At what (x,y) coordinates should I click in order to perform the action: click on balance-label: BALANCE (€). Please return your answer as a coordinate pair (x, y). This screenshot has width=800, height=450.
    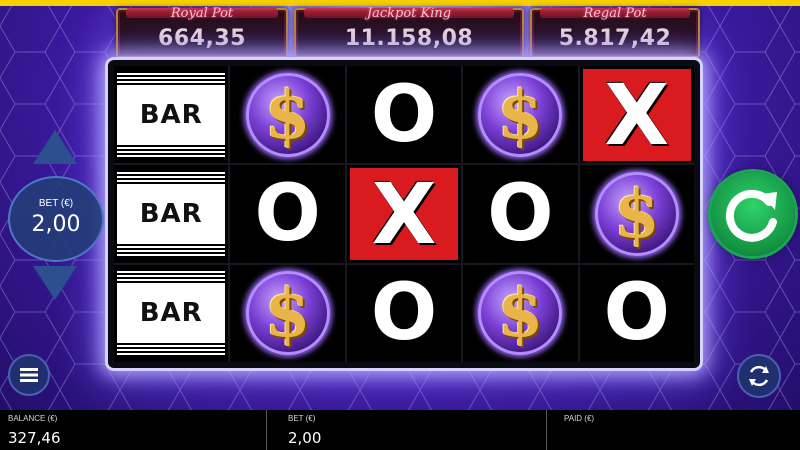
    Looking at the image, I should click on (33, 418).